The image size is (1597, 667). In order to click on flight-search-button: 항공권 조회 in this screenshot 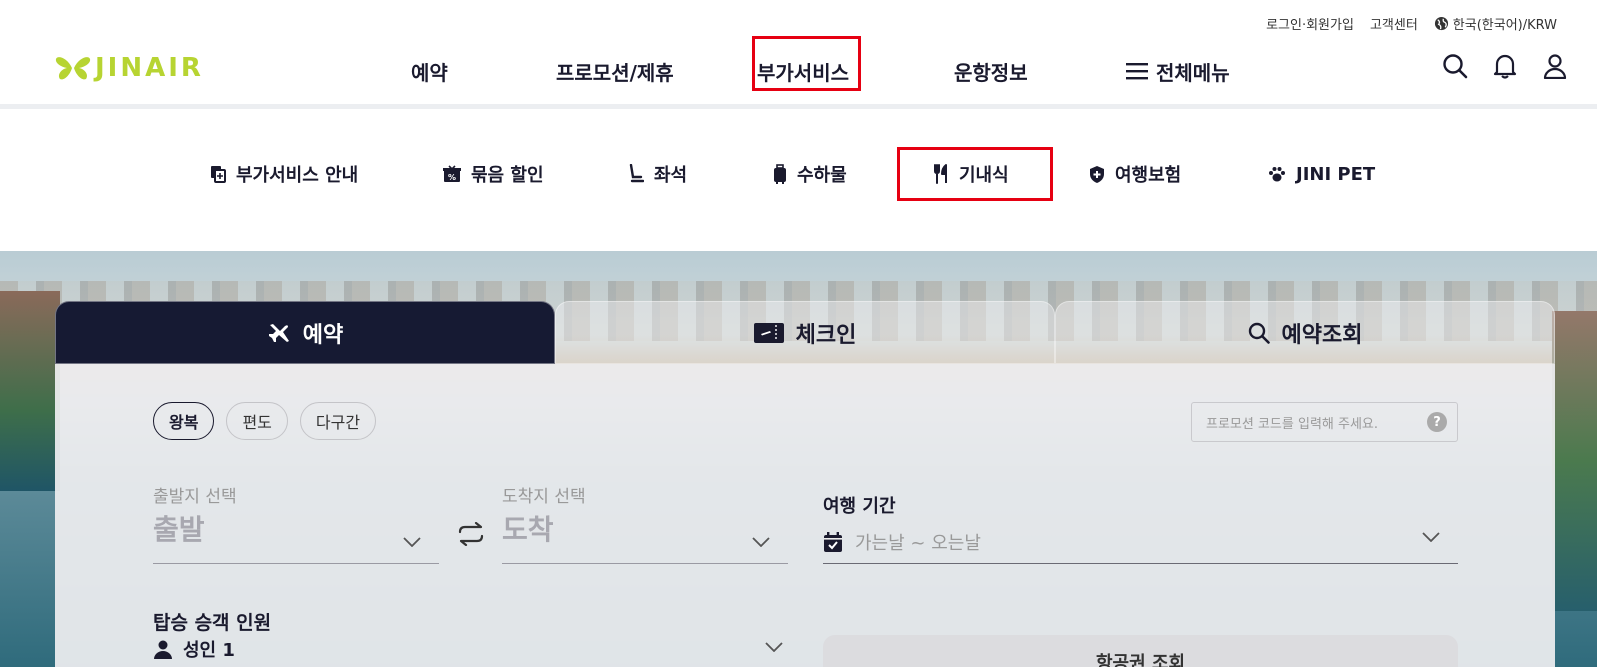, I will do `click(1140, 651)`.